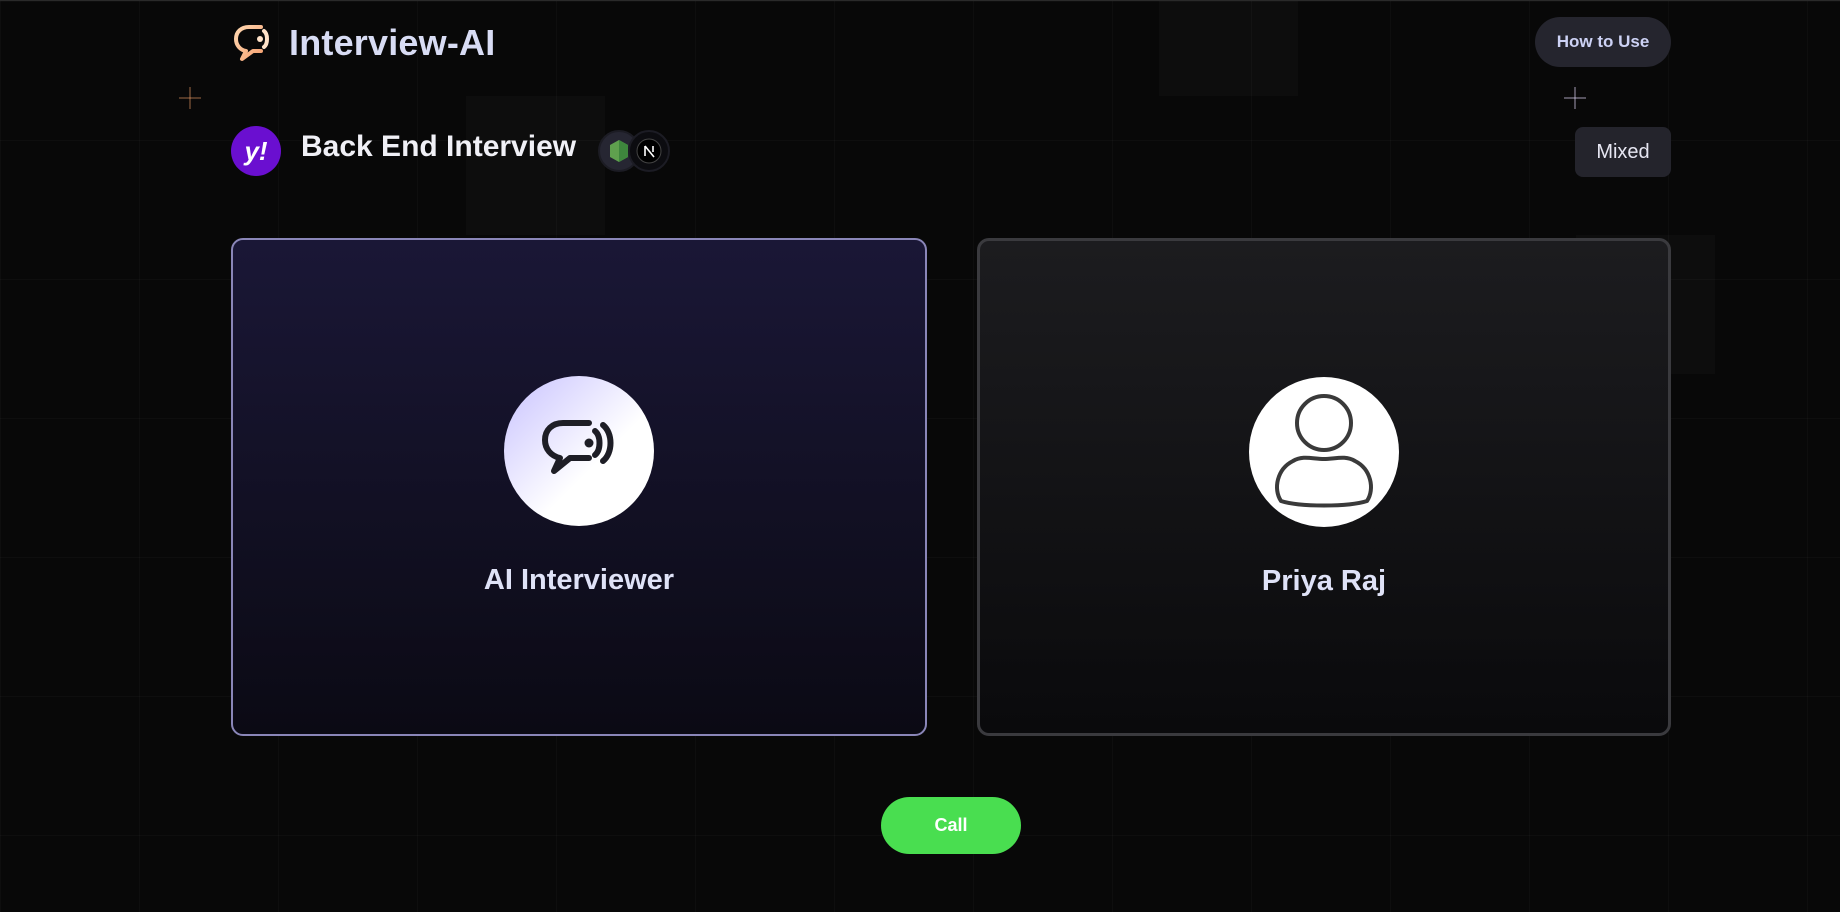 The width and height of the screenshot is (1840, 912). What do you see at coordinates (579, 451) in the screenshot?
I see `ai-chat-avatar-icon` at bounding box center [579, 451].